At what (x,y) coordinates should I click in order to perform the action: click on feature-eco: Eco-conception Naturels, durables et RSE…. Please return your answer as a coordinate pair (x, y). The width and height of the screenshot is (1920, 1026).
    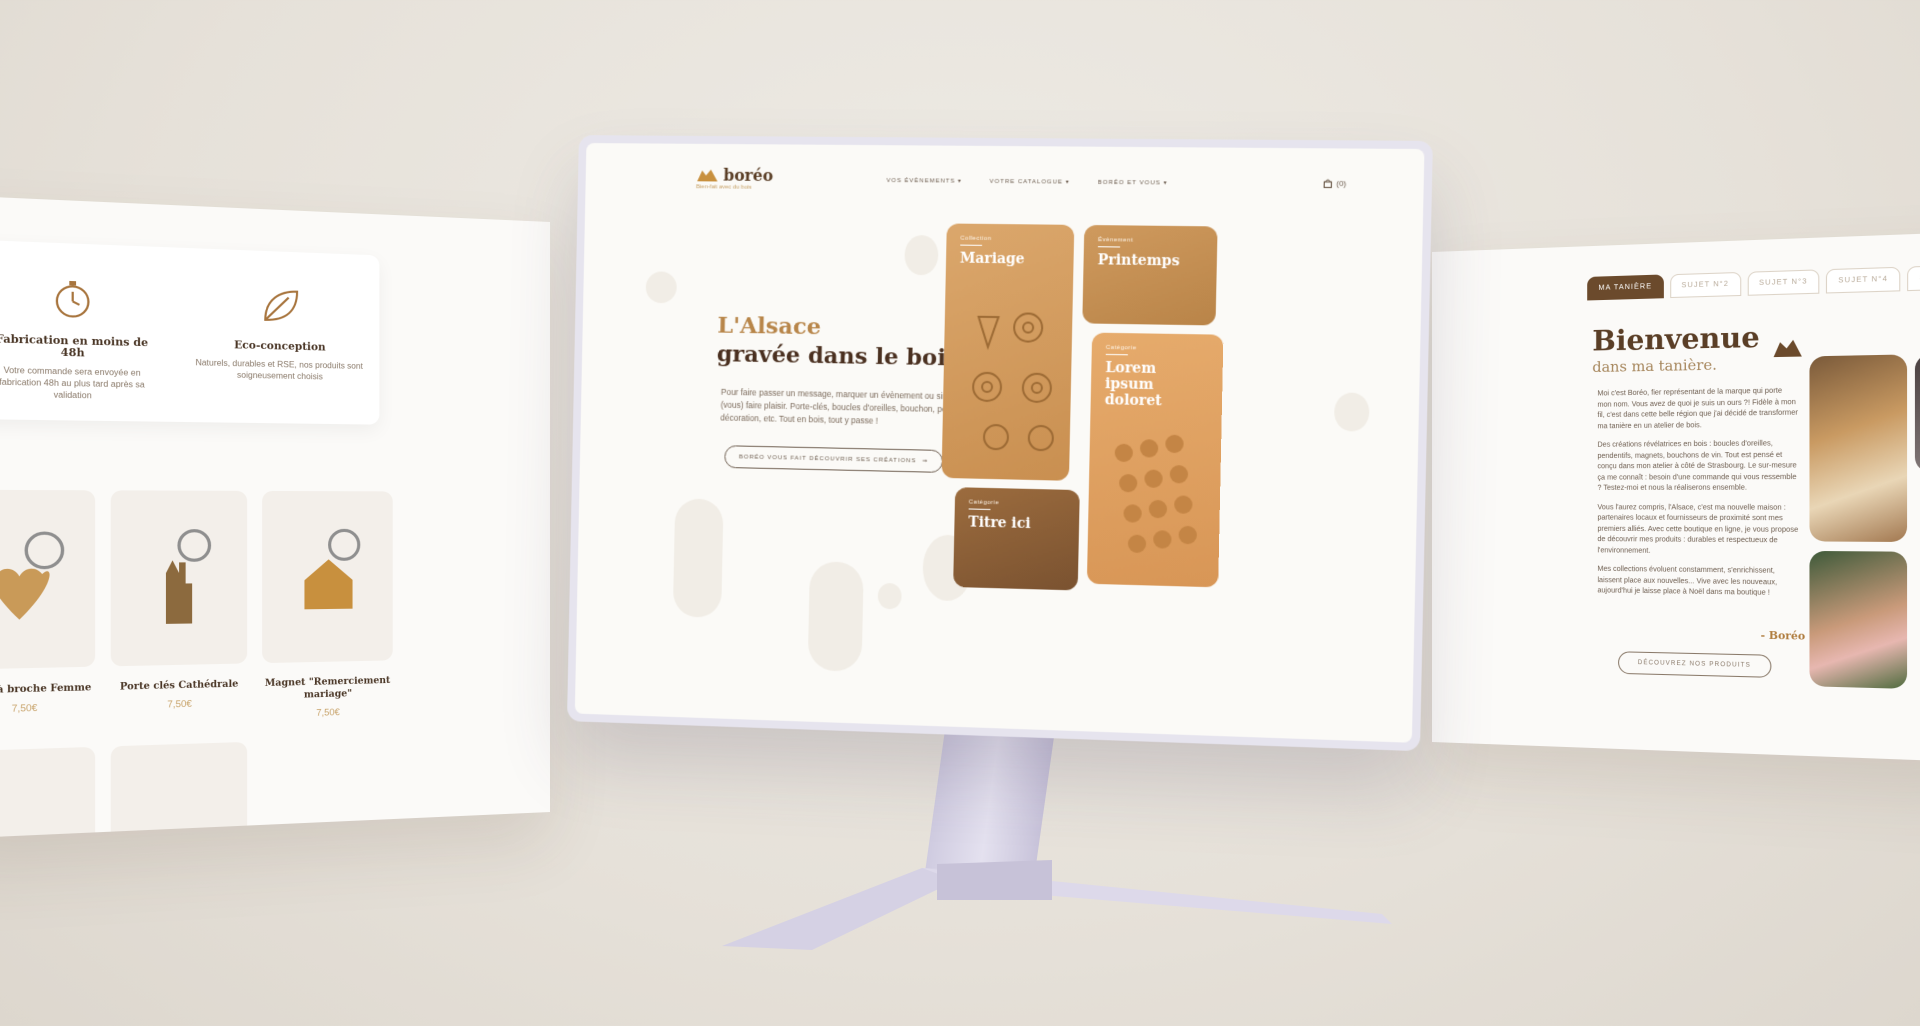
    Looking at the image, I should click on (279, 352).